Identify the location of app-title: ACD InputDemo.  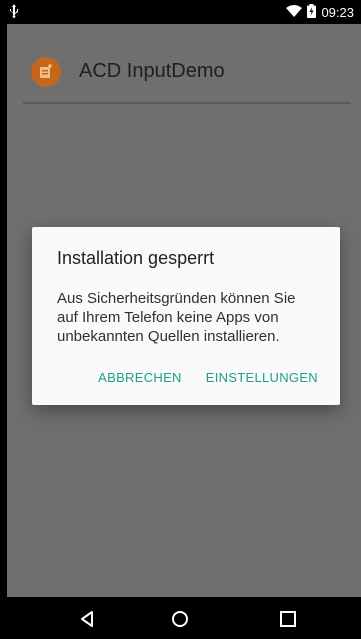
(152, 71).